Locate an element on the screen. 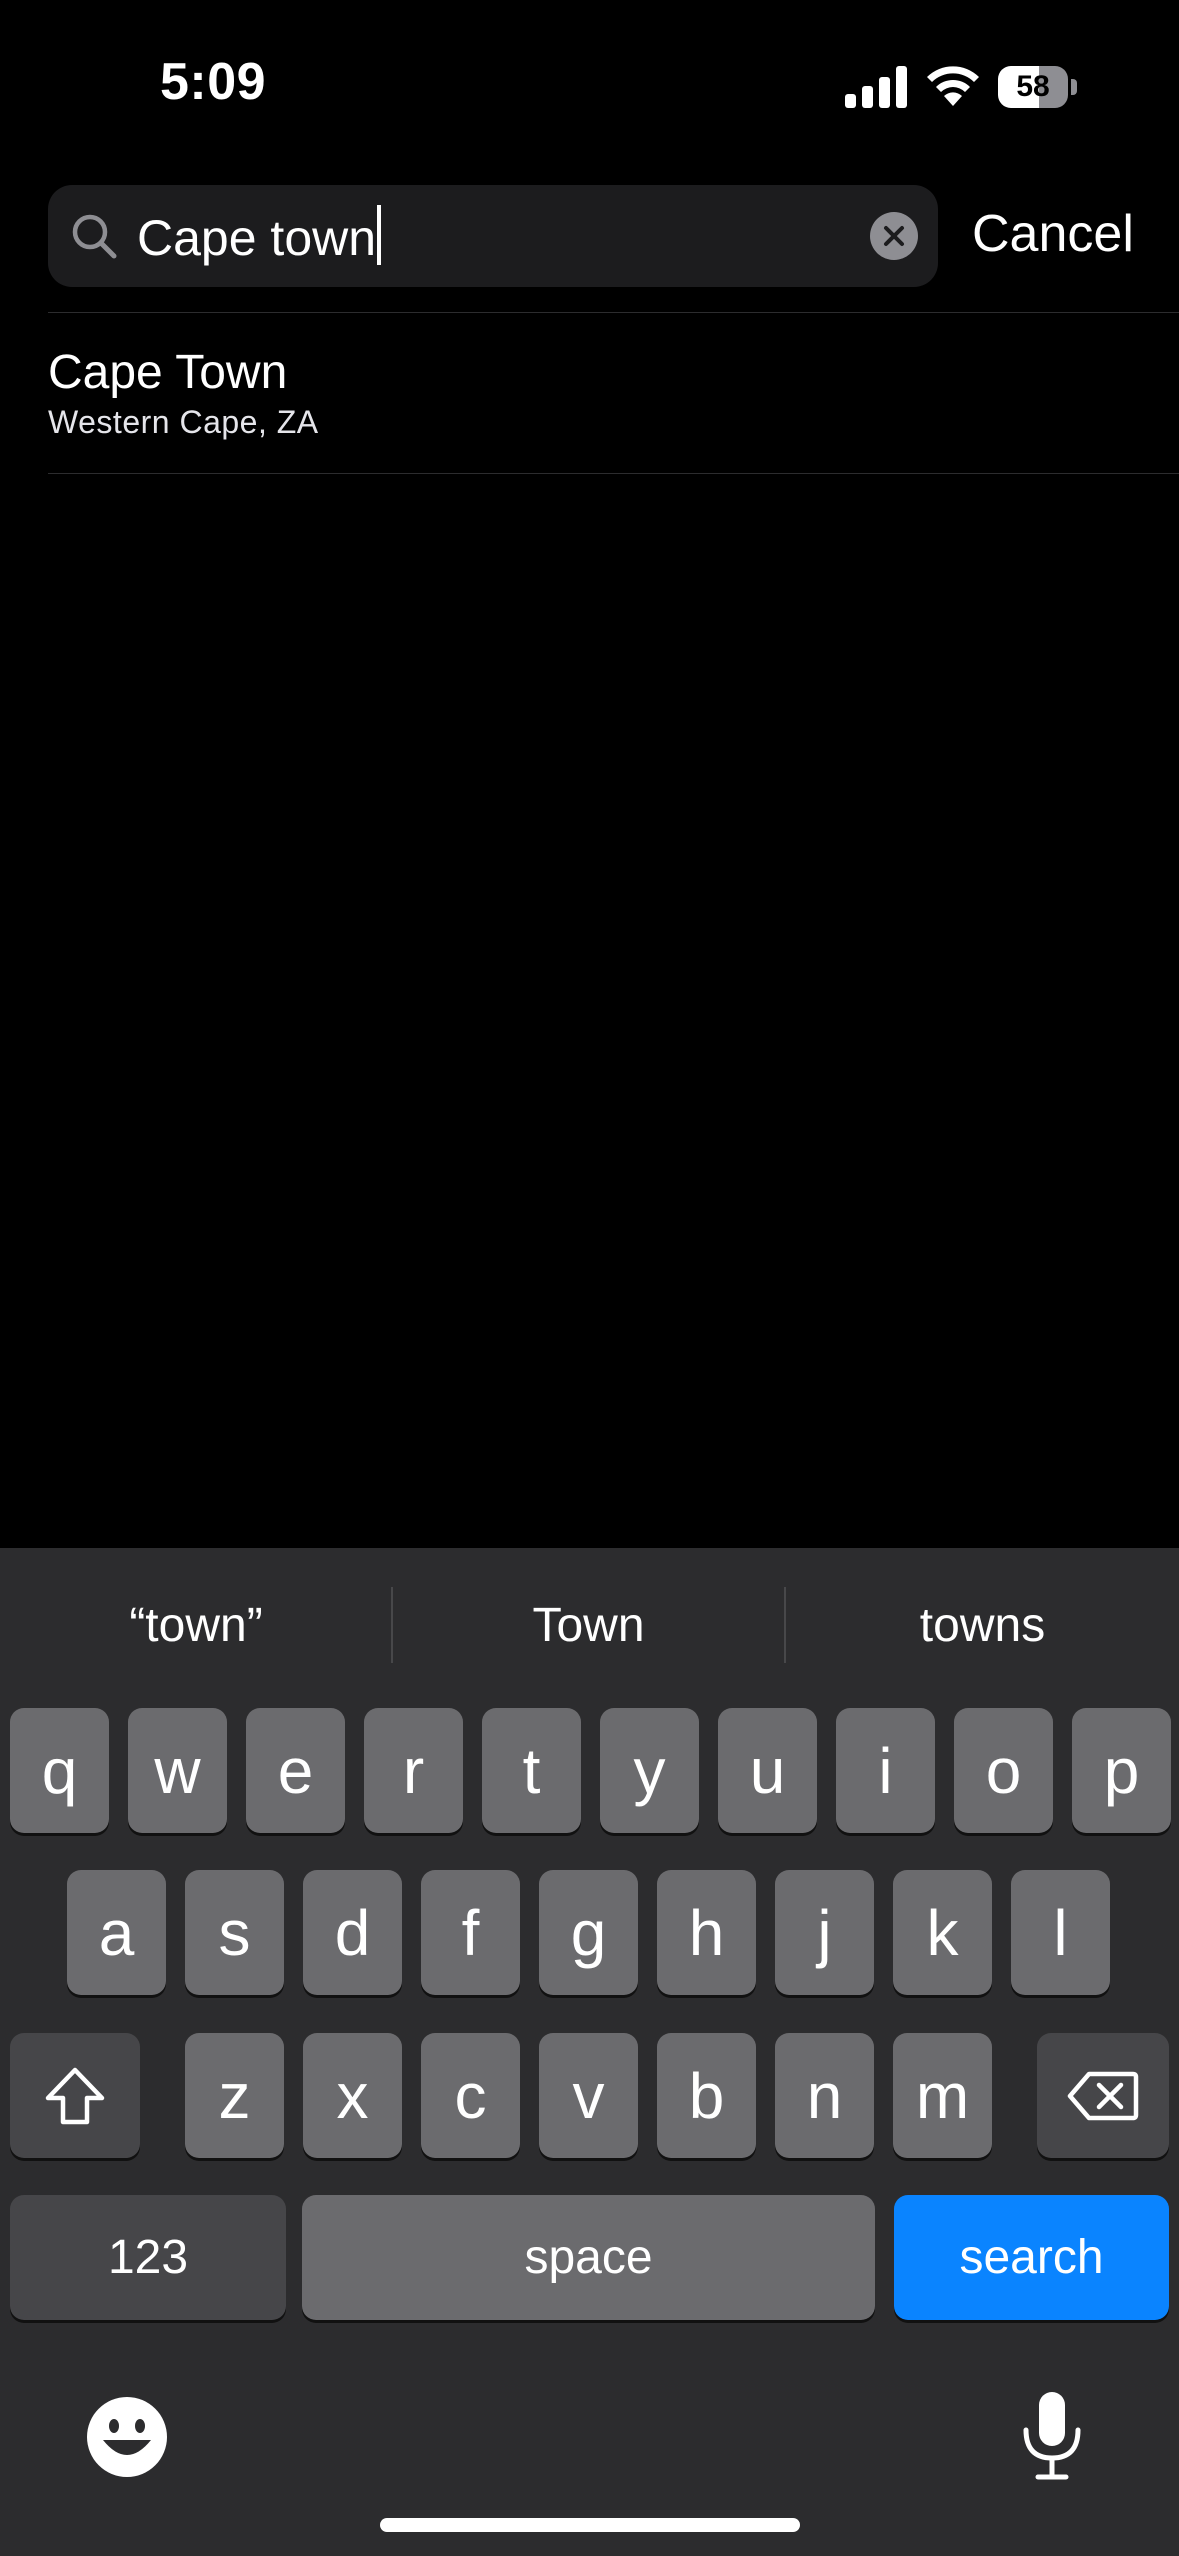 The width and height of the screenshot is (1179, 2556). prediction-1: “town” is located at coordinates (196, 1625).